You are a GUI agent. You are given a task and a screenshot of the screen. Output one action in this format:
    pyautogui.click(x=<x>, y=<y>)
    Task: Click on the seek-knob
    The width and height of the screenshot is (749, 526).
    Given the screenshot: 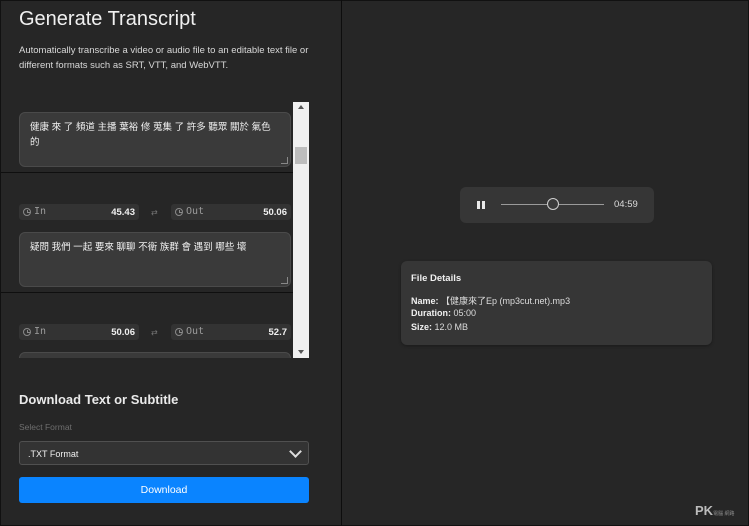 What is the action you would take?
    pyautogui.click(x=552, y=204)
    